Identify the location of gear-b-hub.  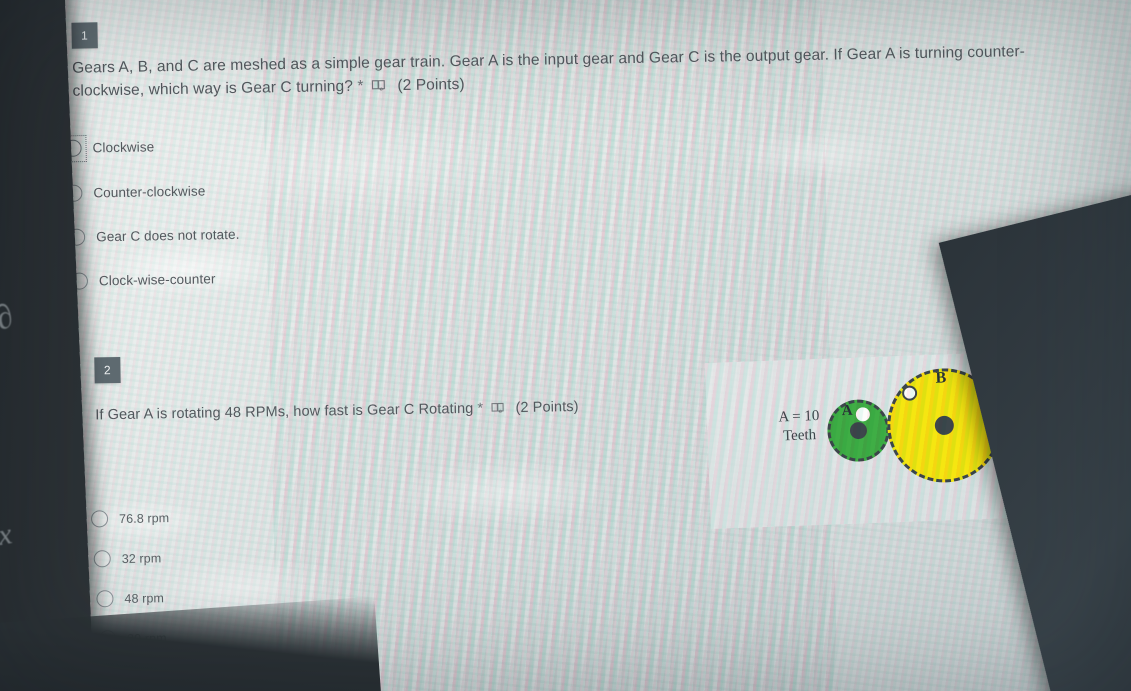
(944, 425).